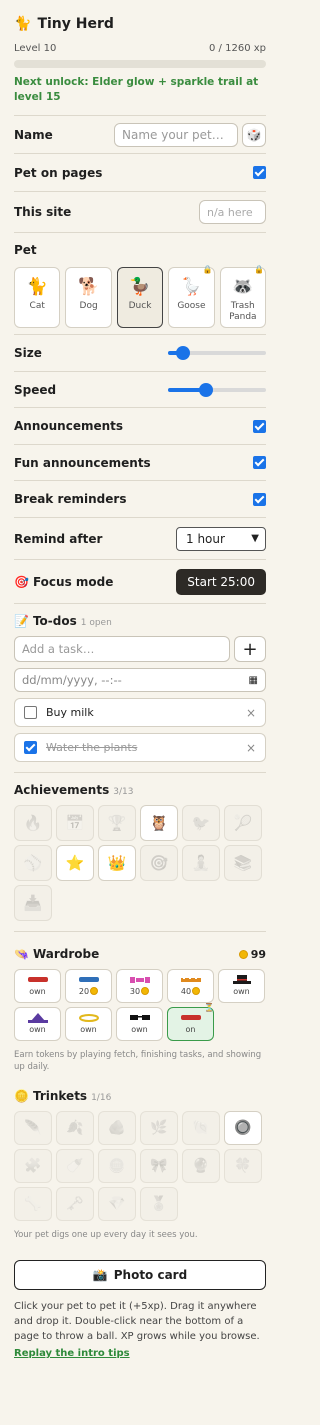 The image size is (320, 1425). What do you see at coordinates (250, 649) in the screenshot?
I see `add-task-button: +` at bounding box center [250, 649].